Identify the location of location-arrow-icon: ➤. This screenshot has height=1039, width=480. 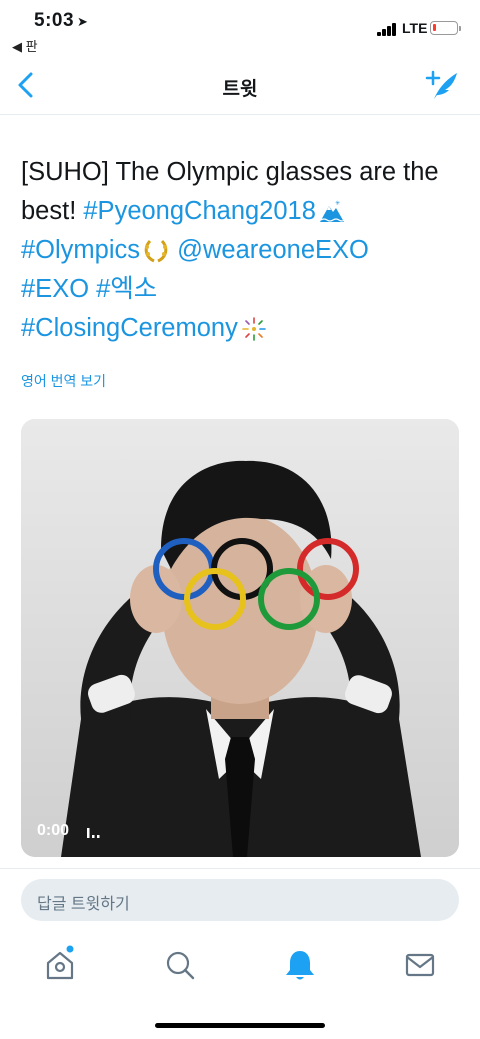
(83, 21).